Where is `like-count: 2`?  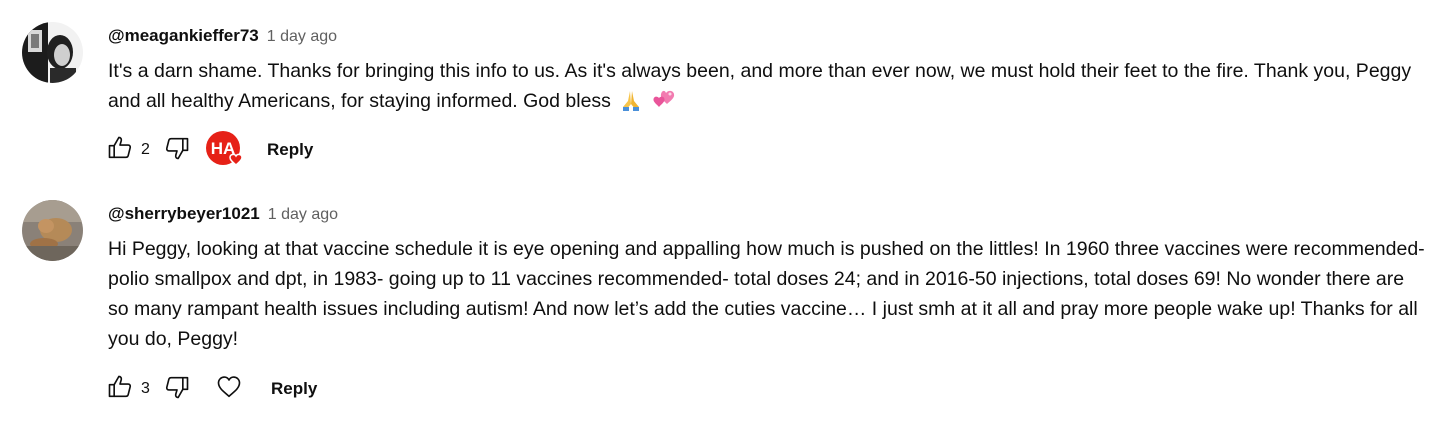
like-count: 2 is located at coordinates (145, 149).